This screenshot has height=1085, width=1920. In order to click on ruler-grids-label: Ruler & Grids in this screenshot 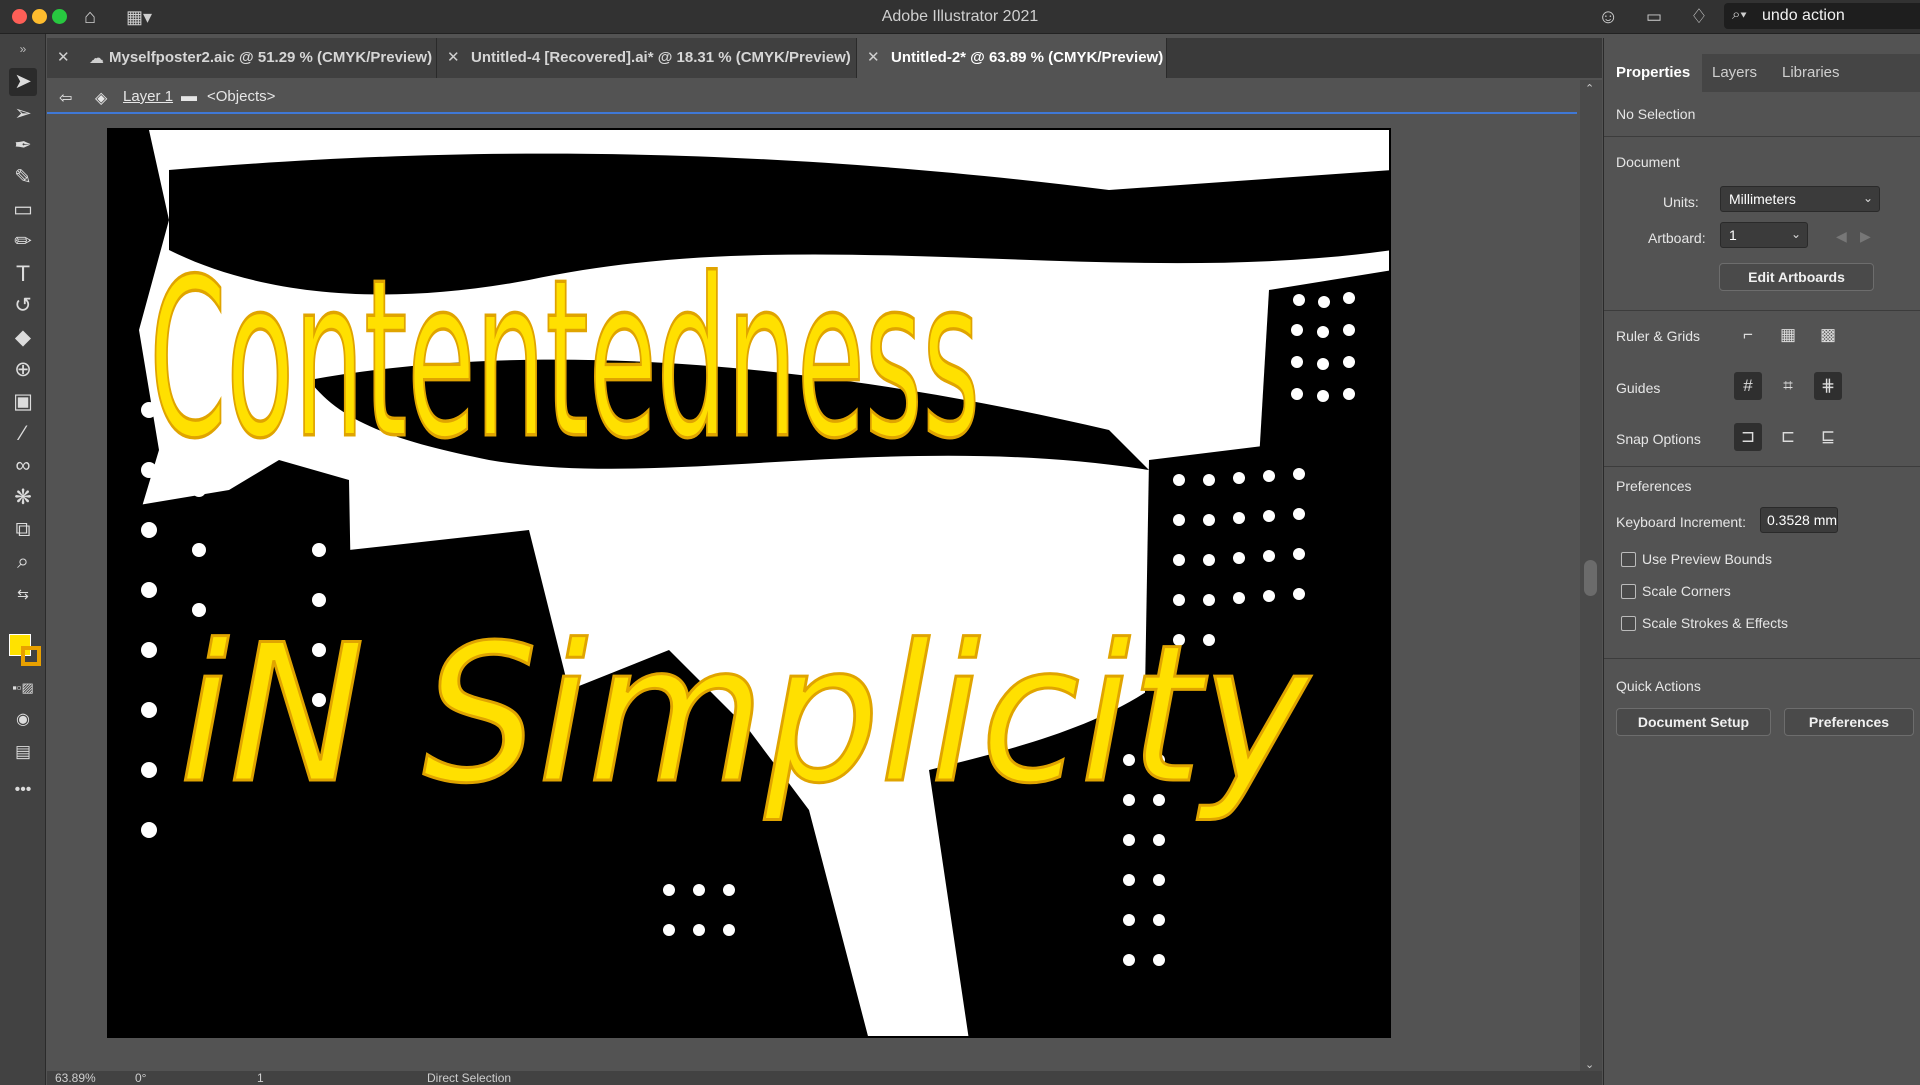, I will do `click(1658, 336)`.